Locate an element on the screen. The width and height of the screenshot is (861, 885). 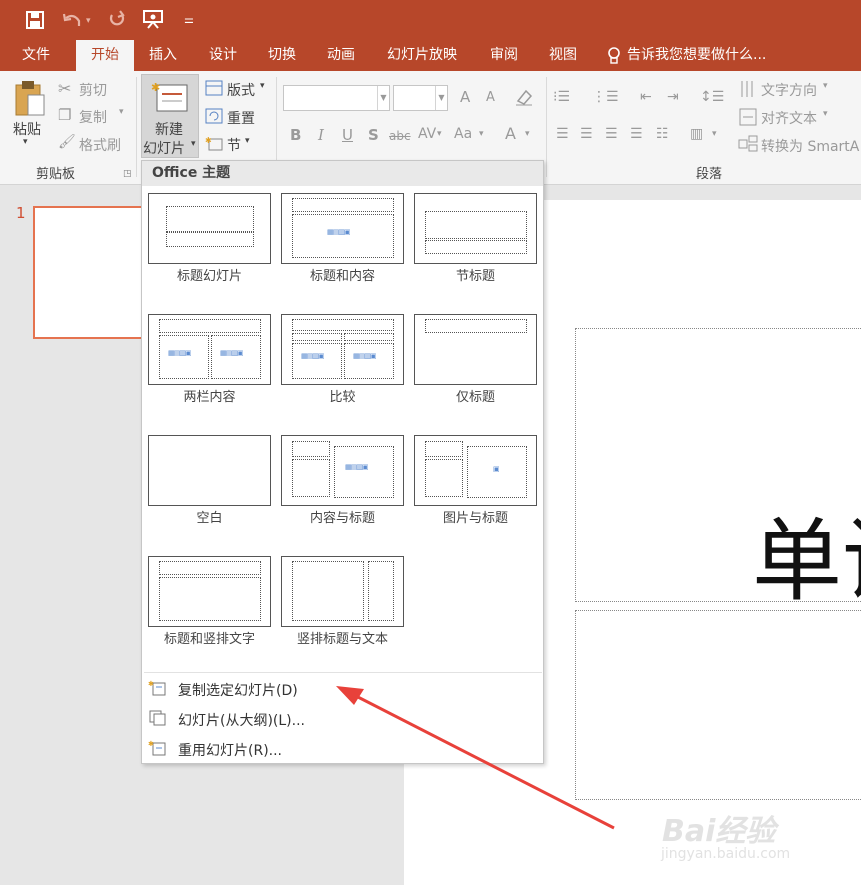
tab-view: 视图 is located at coordinates (563, 55).